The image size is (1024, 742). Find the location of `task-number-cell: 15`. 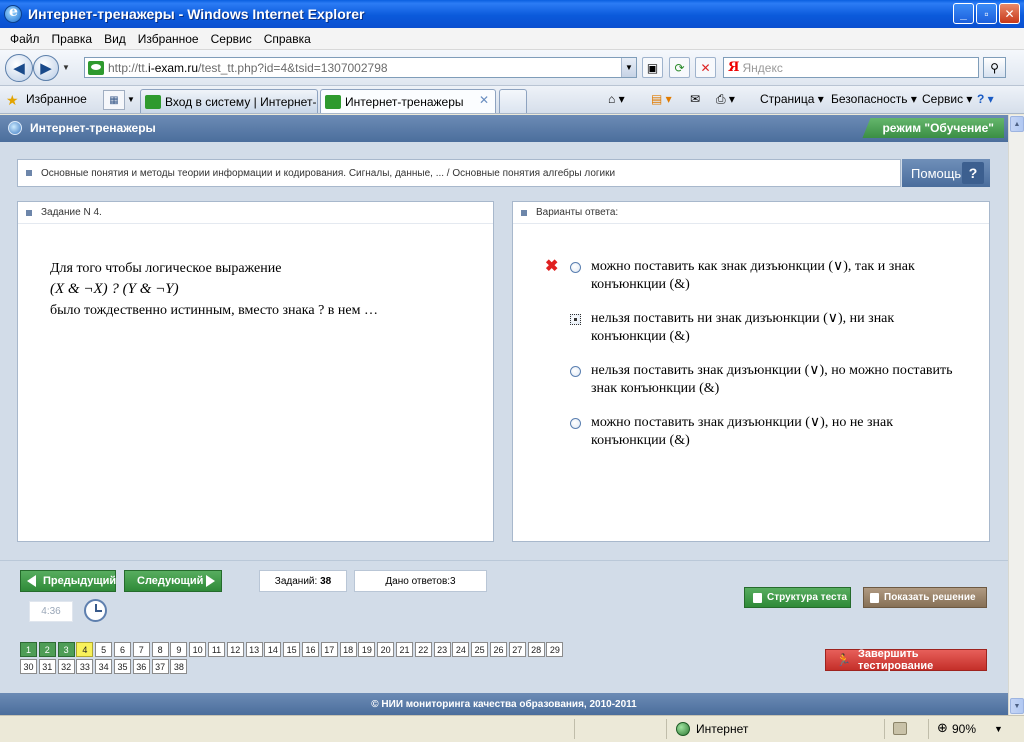

task-number-cell: 15 is located at coordinates (292, 649).